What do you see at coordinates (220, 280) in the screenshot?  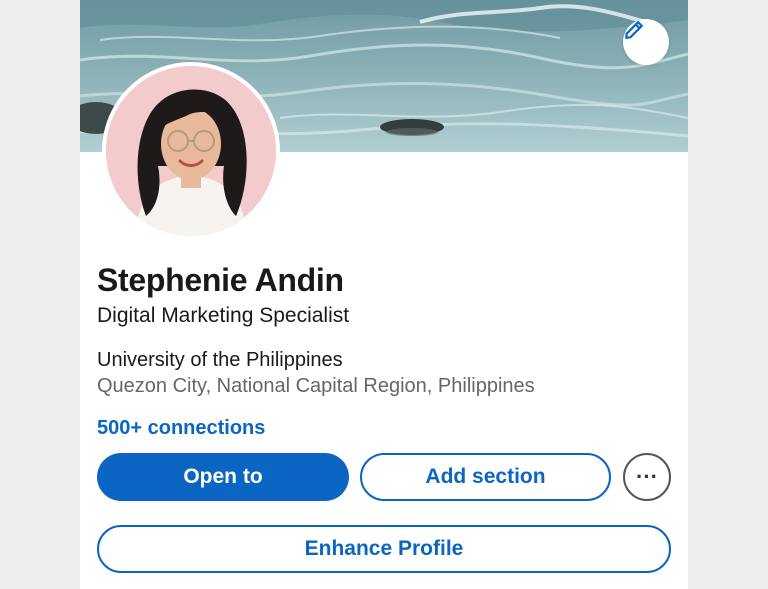 I see `profile-name: Stephenie Andin` at bounding box center [220, 280].